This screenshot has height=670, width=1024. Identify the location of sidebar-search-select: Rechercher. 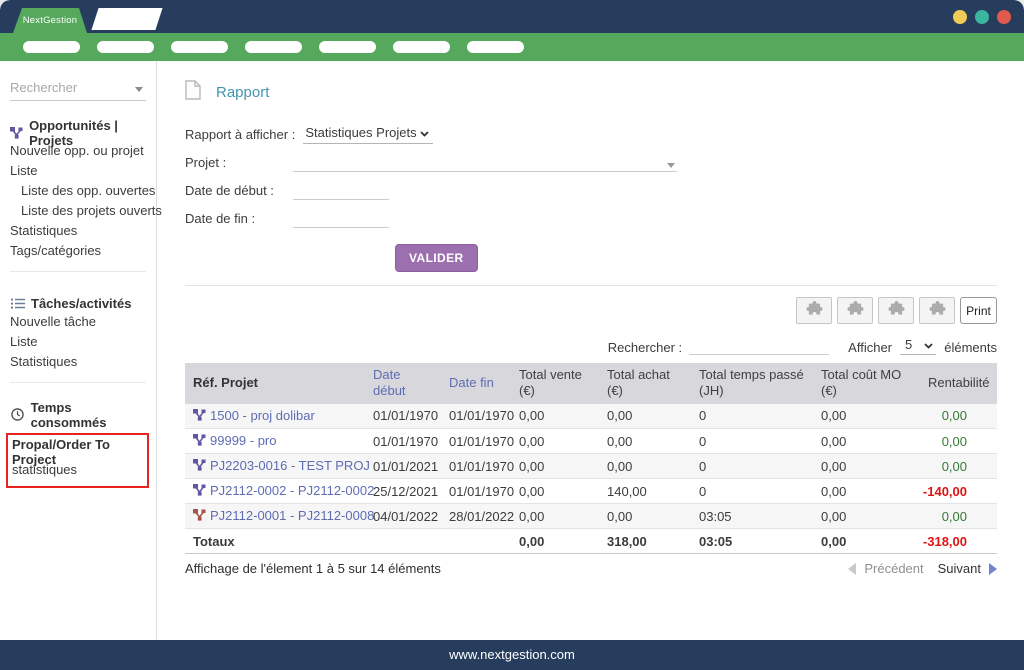
(78, 90).